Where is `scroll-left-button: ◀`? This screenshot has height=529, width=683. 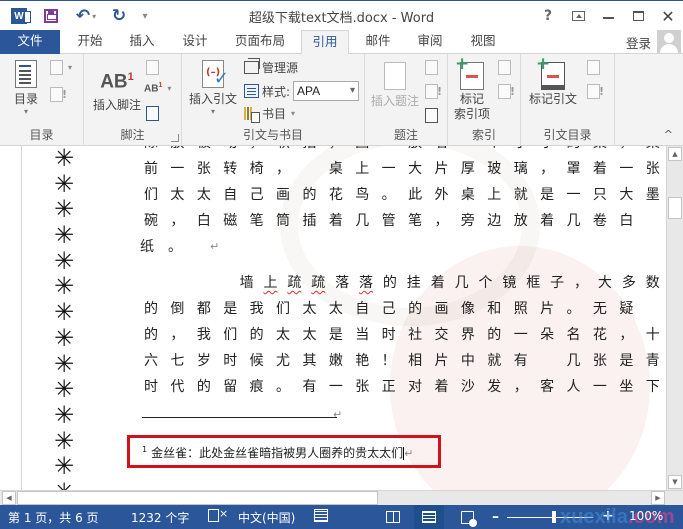
scroll-left-button: ◀ is located at coordinates (9, 498).